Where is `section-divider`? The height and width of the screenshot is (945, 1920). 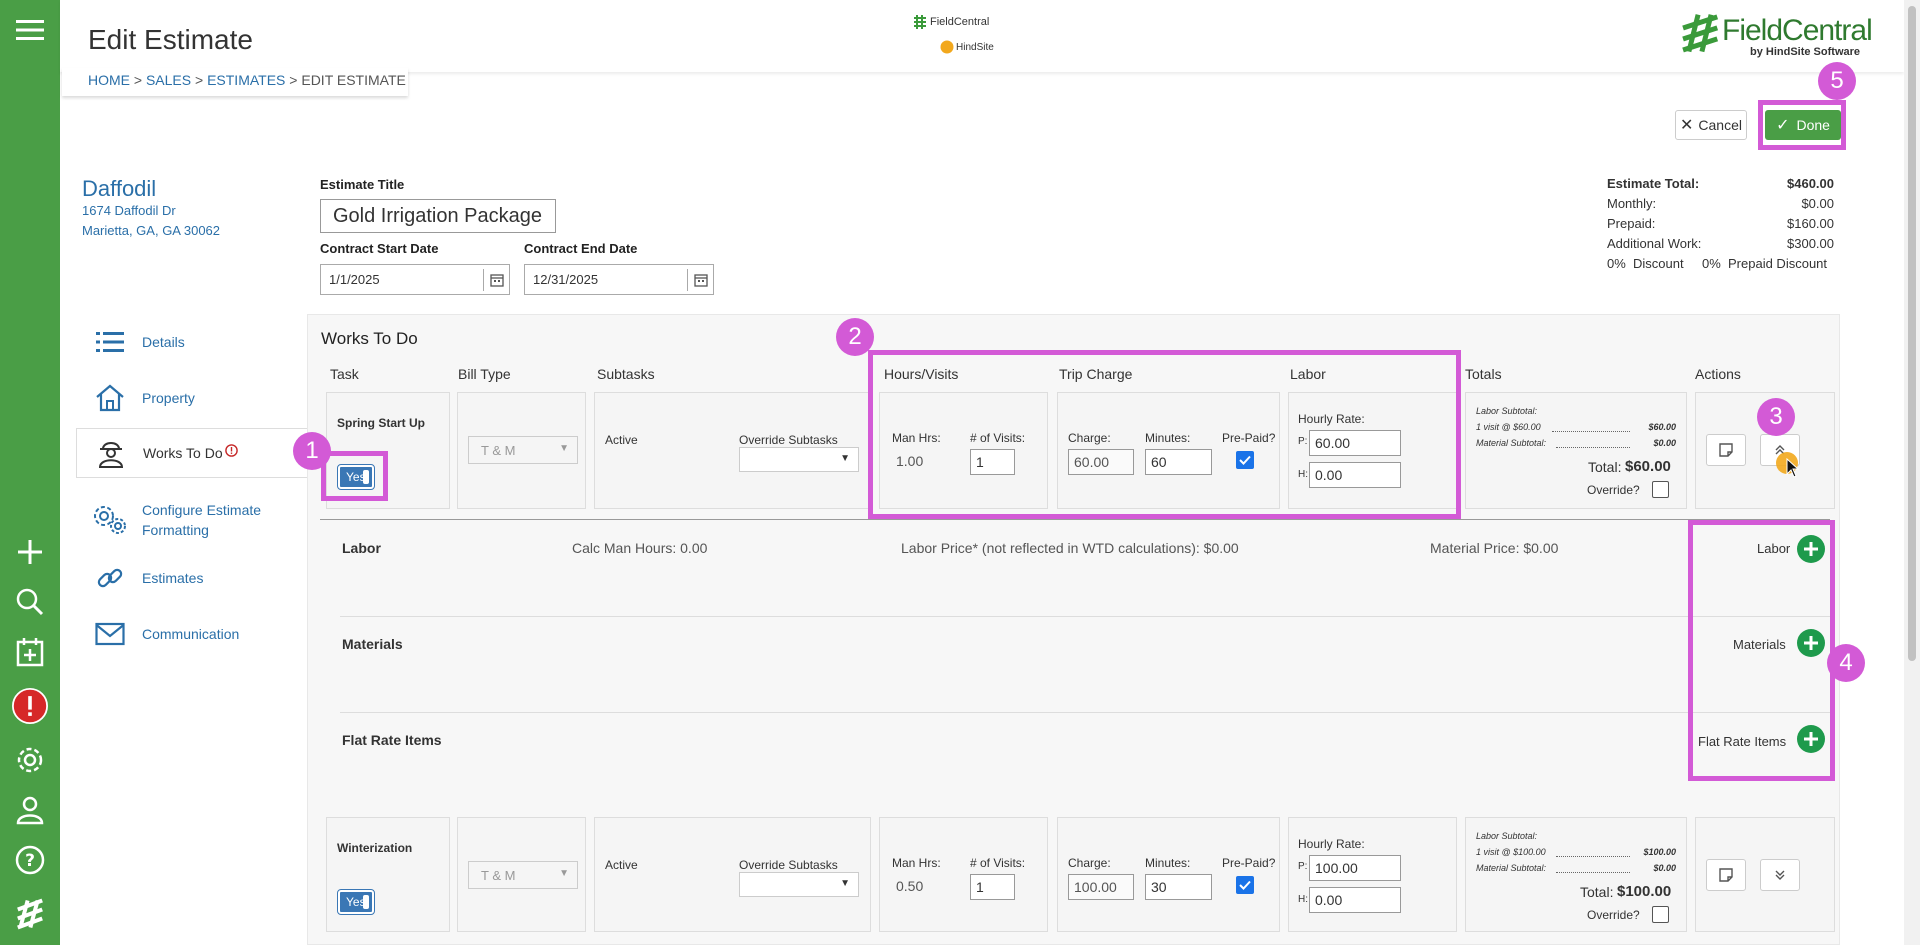 section-divider is located at coordinates (1085, 712).